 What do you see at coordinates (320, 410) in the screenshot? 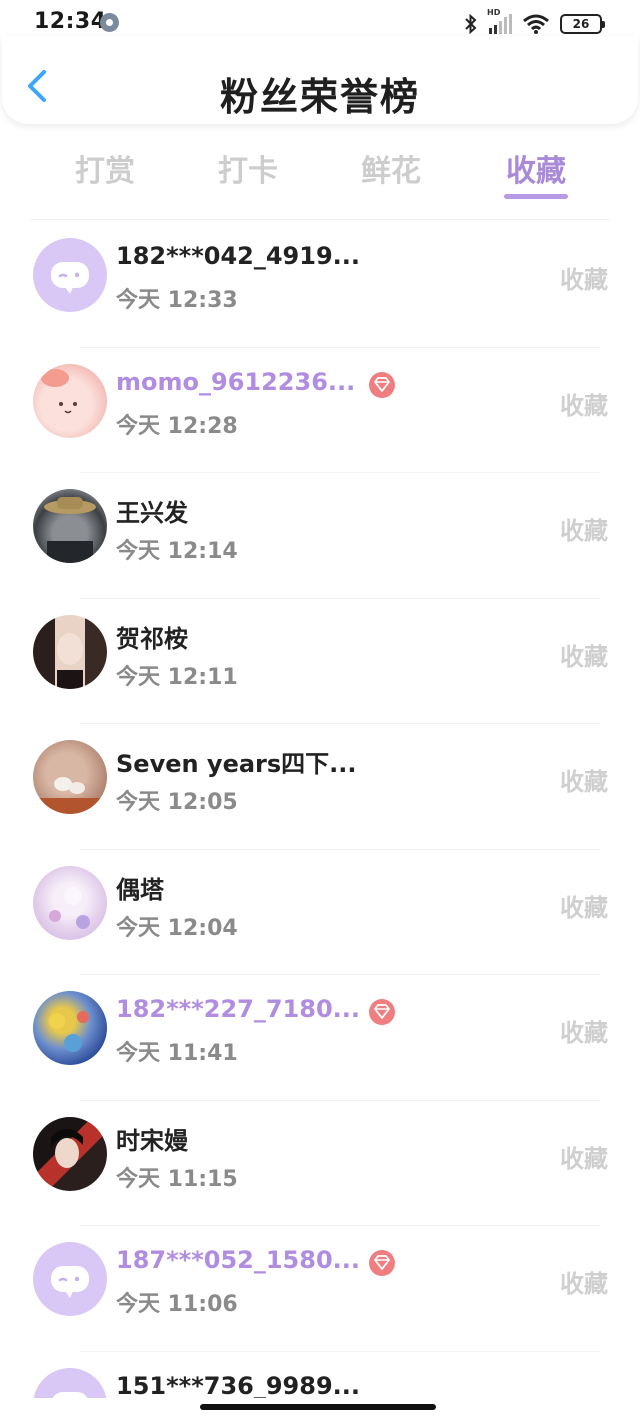
I see `list-item: momo_9612236... 今天 12:28 收藏` at bounding box center [320, 410].